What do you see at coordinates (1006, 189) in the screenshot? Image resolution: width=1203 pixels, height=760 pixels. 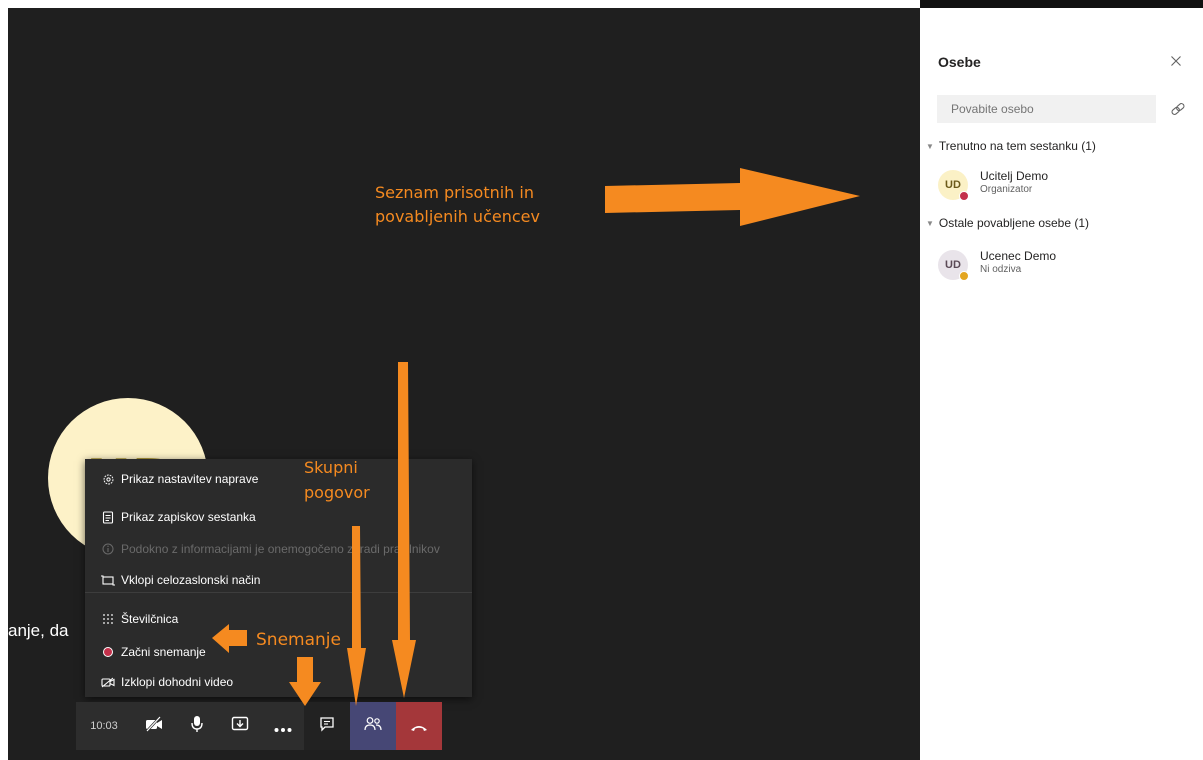 I see `participant-role: Organizator` at bounding box center [1006, 189].